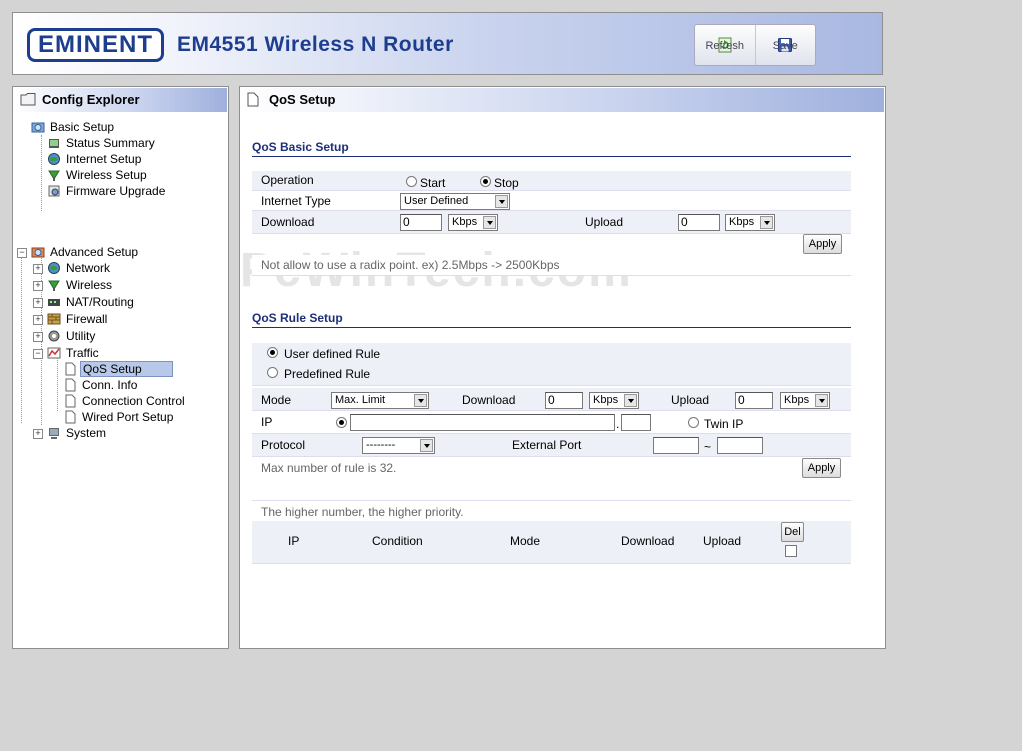  What do you see at coordinates (101, 385) in the screenshot?
I see `tree-item-conn-info: Conn. Info` at bounding box center [101, 385].